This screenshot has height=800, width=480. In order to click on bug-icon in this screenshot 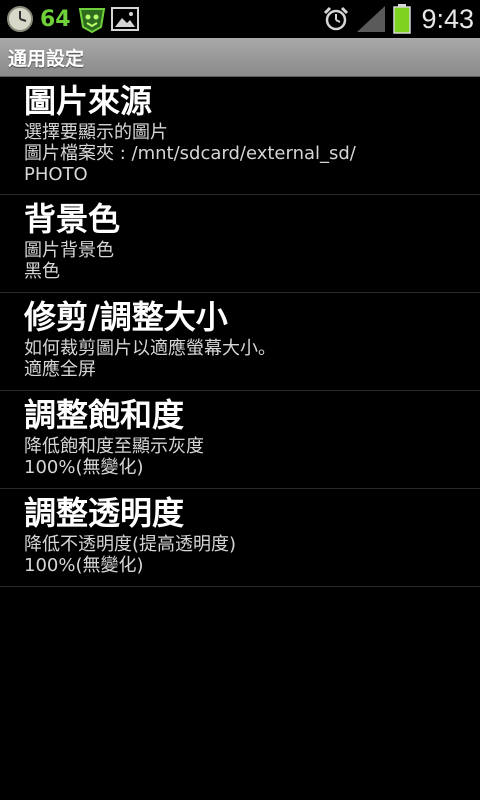, I will do `click(92, 19)`.